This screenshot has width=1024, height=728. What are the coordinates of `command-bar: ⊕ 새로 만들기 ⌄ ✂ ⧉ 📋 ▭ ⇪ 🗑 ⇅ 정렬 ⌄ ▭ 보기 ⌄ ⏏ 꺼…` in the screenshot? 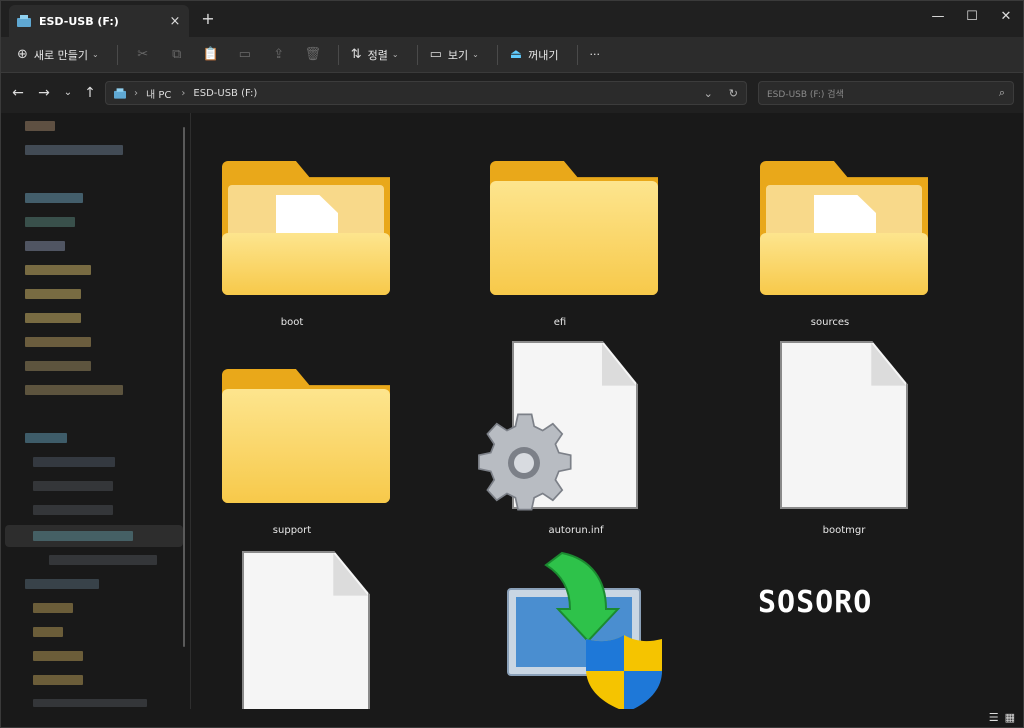 It's located at (512, 55).